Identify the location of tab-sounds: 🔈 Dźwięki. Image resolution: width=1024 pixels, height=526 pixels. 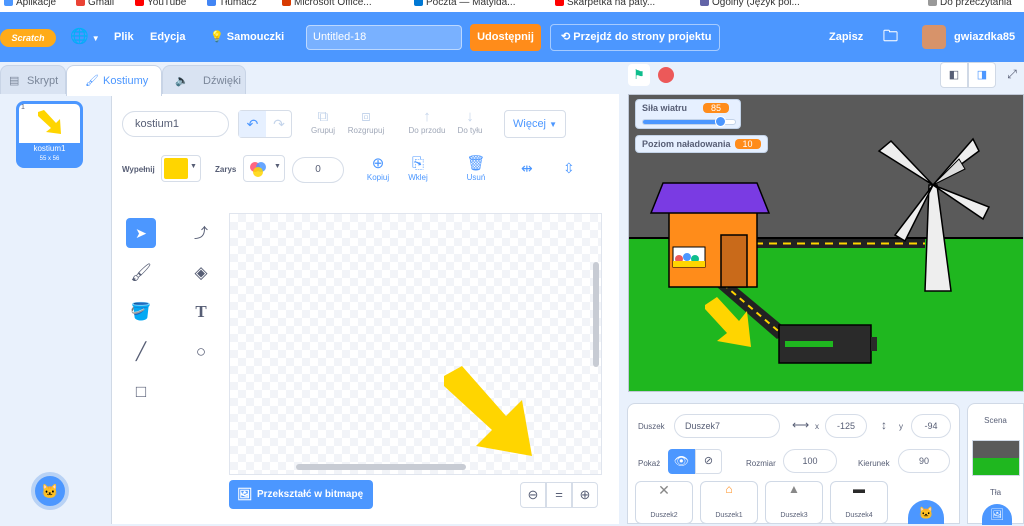
(204, 80).